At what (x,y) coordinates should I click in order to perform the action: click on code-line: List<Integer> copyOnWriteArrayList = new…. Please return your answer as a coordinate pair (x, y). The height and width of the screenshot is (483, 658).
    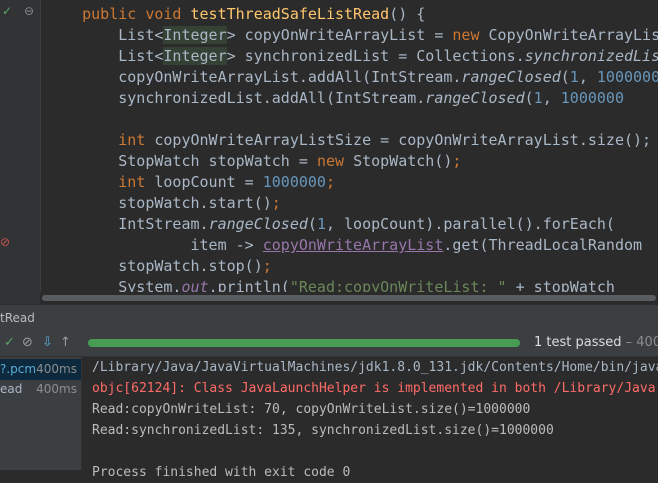
    Looking at the image, I should click on (352, 35).